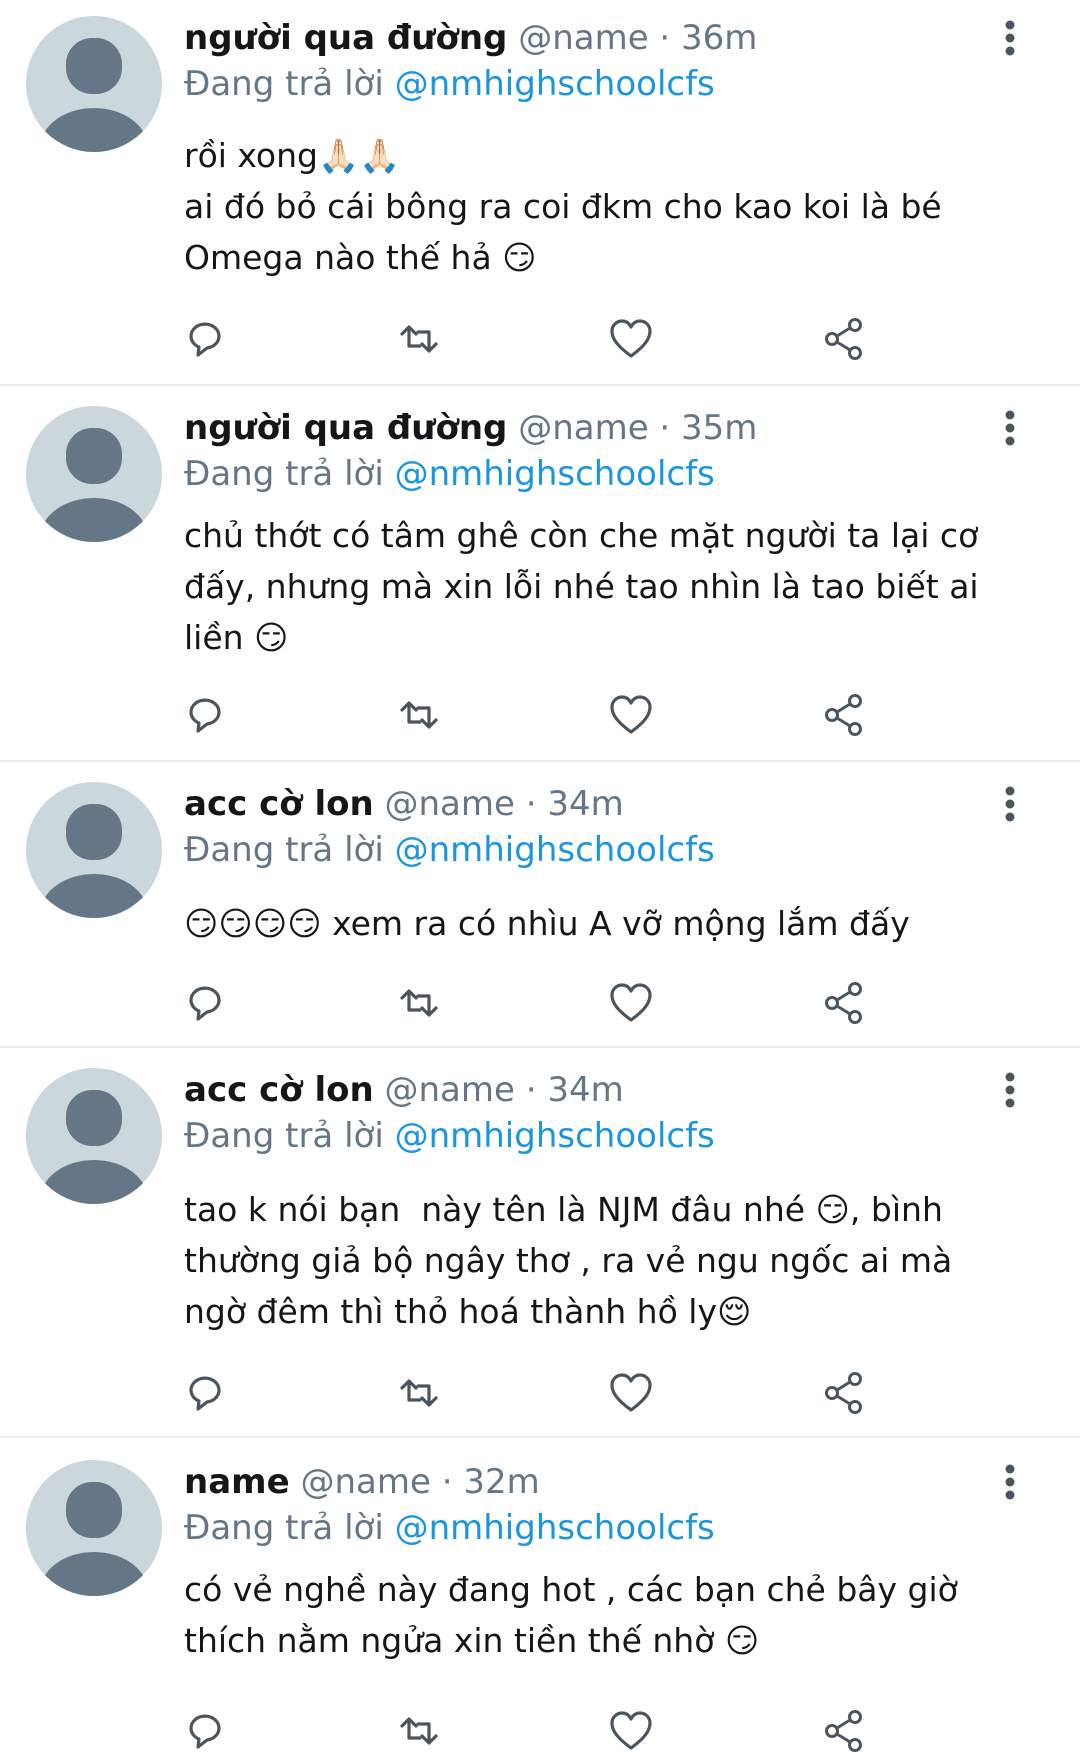  Describe the element at coordinates (594, 923) in the screenshot. I see `tweet-text: 😏😏😏😏 xem ra có nhìu A vỡ mộng lắm đấy` at that location.